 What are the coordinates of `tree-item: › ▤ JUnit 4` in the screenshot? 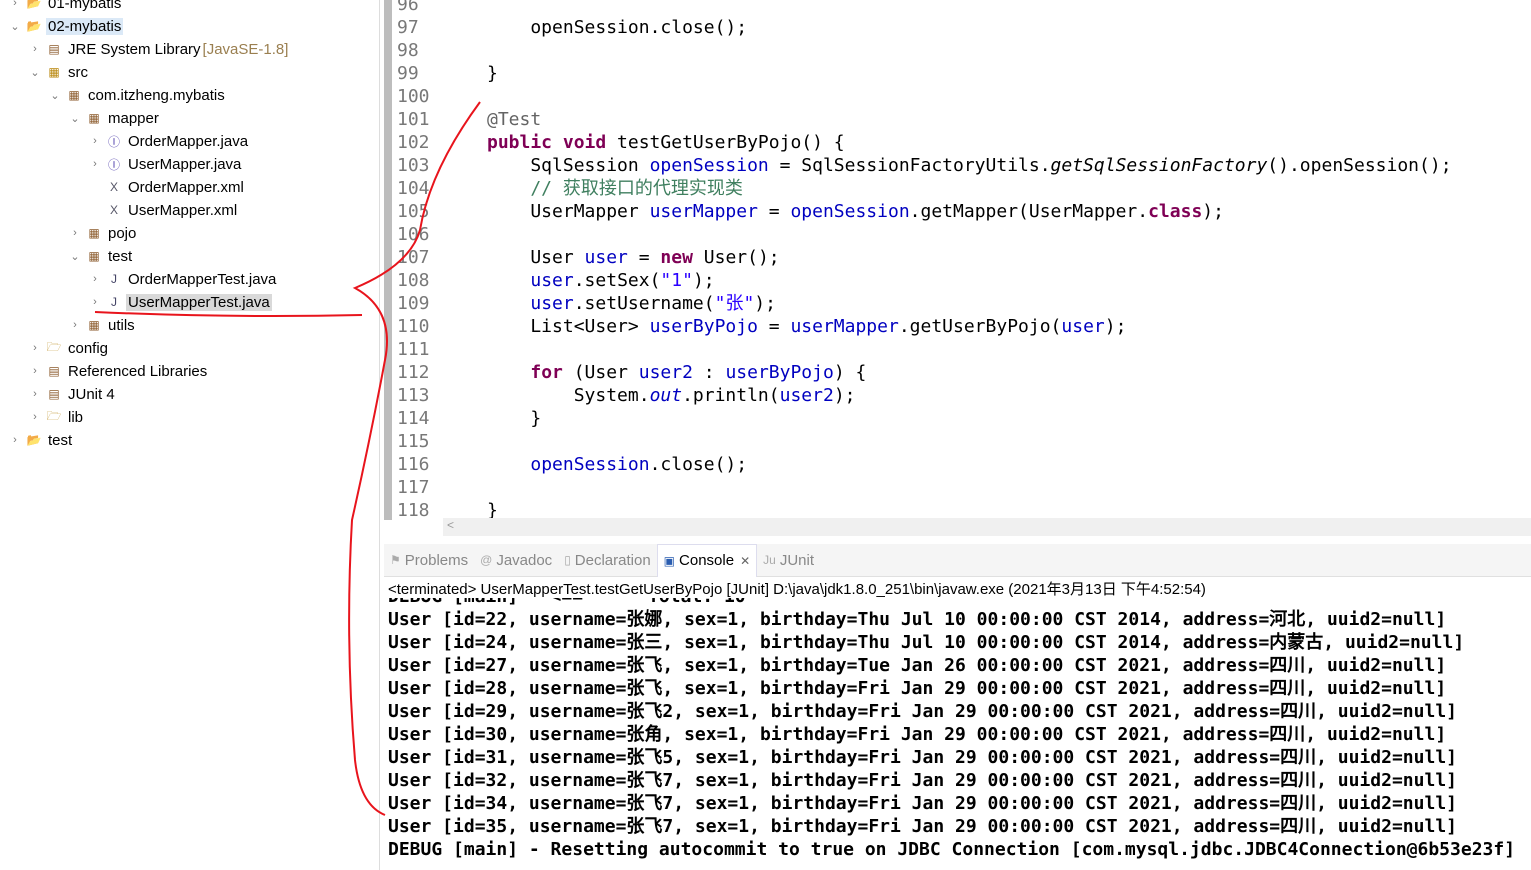 It's located at (72, 394).